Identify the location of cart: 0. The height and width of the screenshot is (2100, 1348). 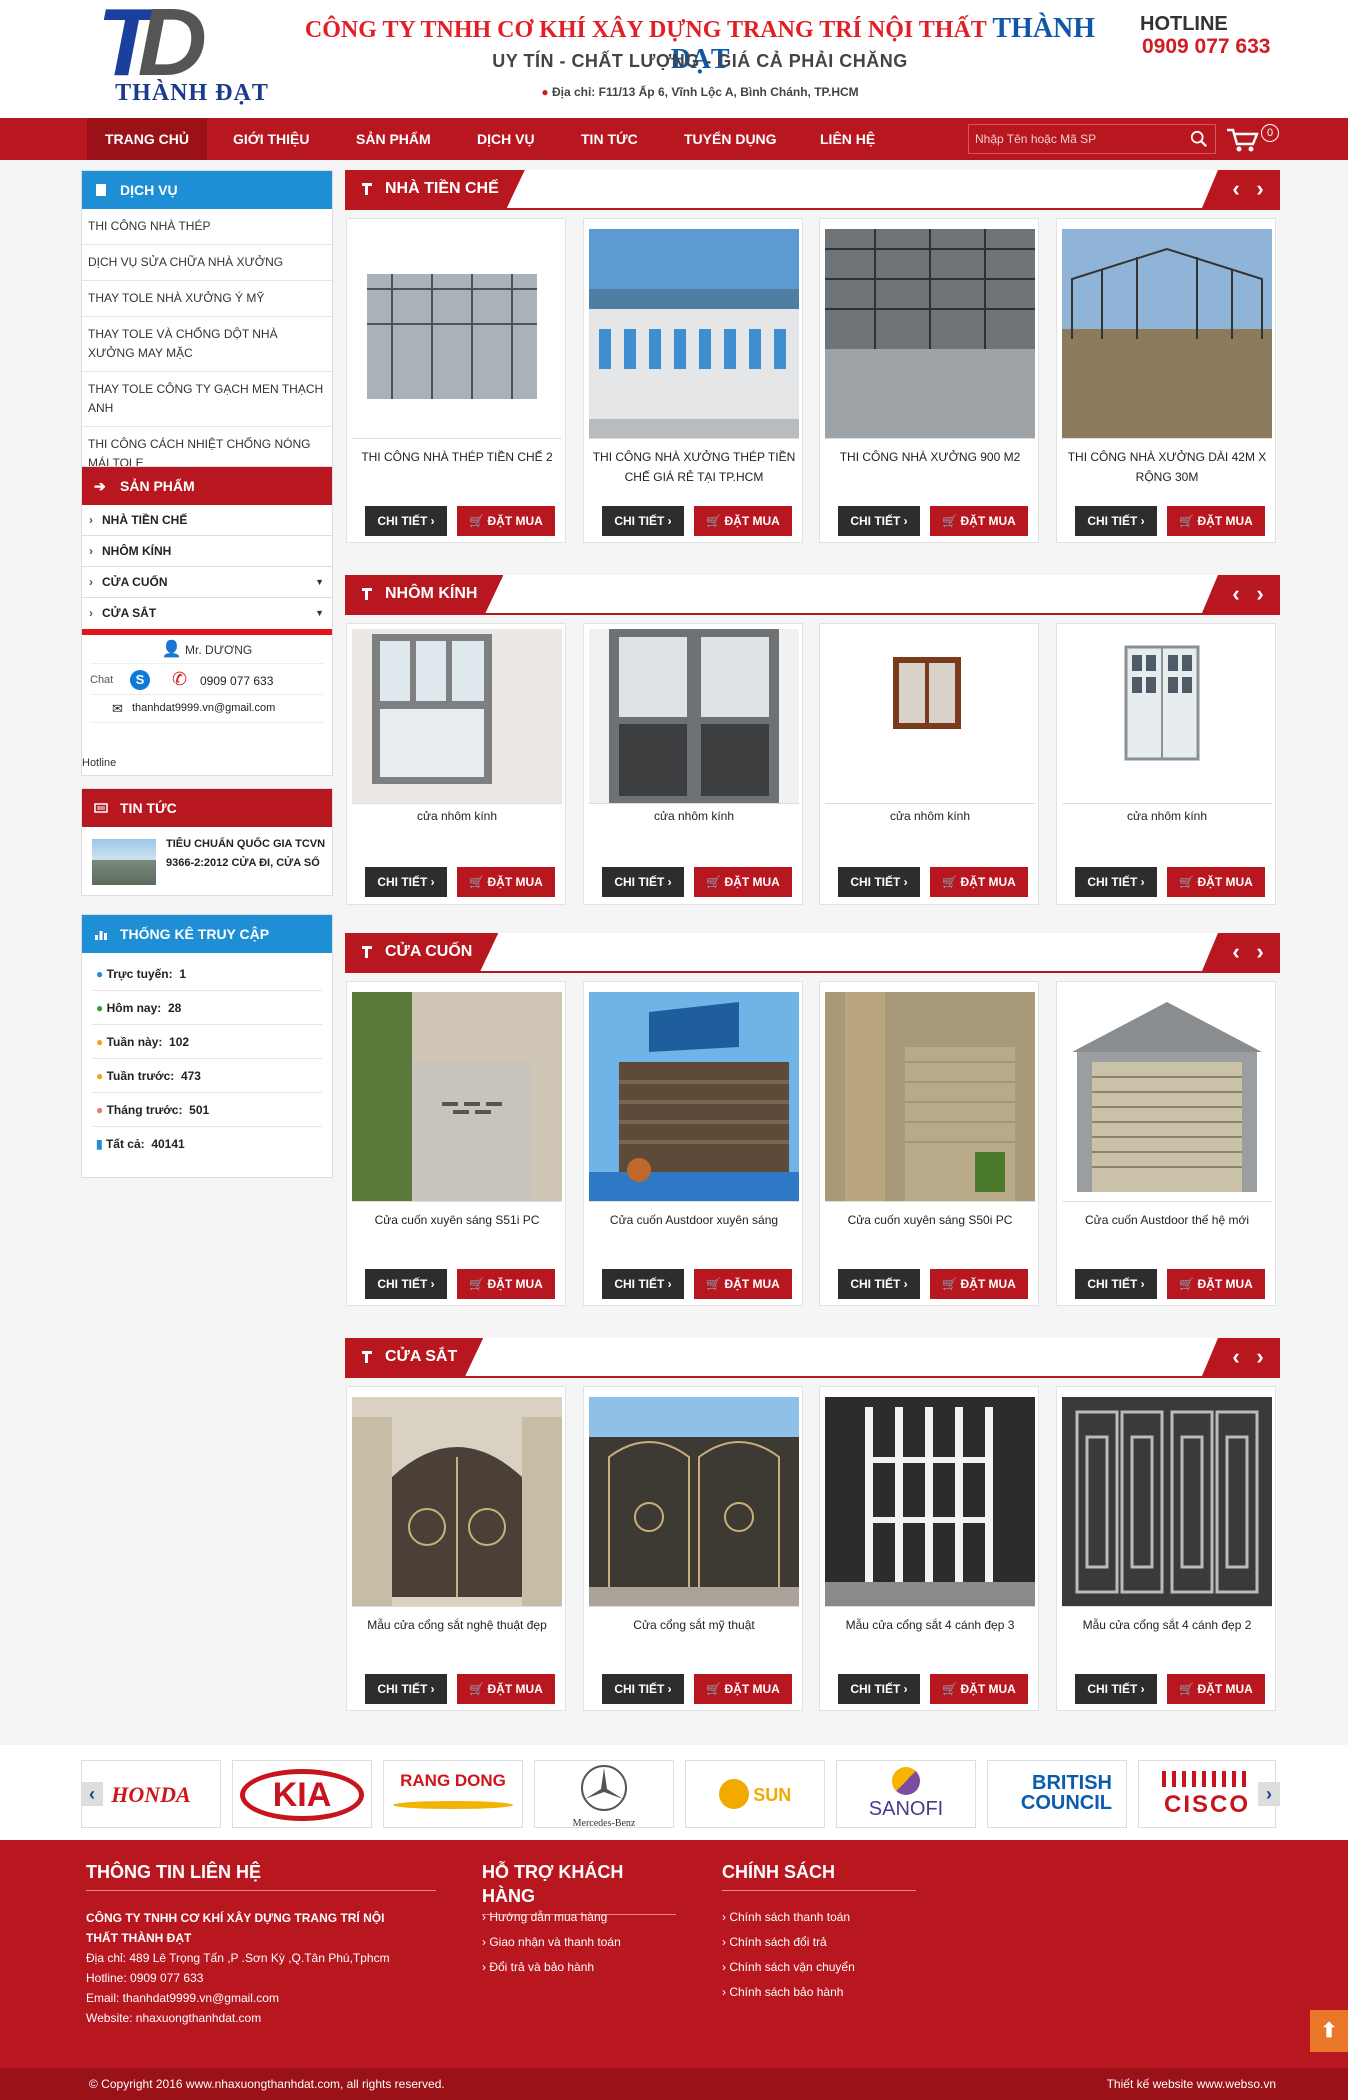
(1252, 140).